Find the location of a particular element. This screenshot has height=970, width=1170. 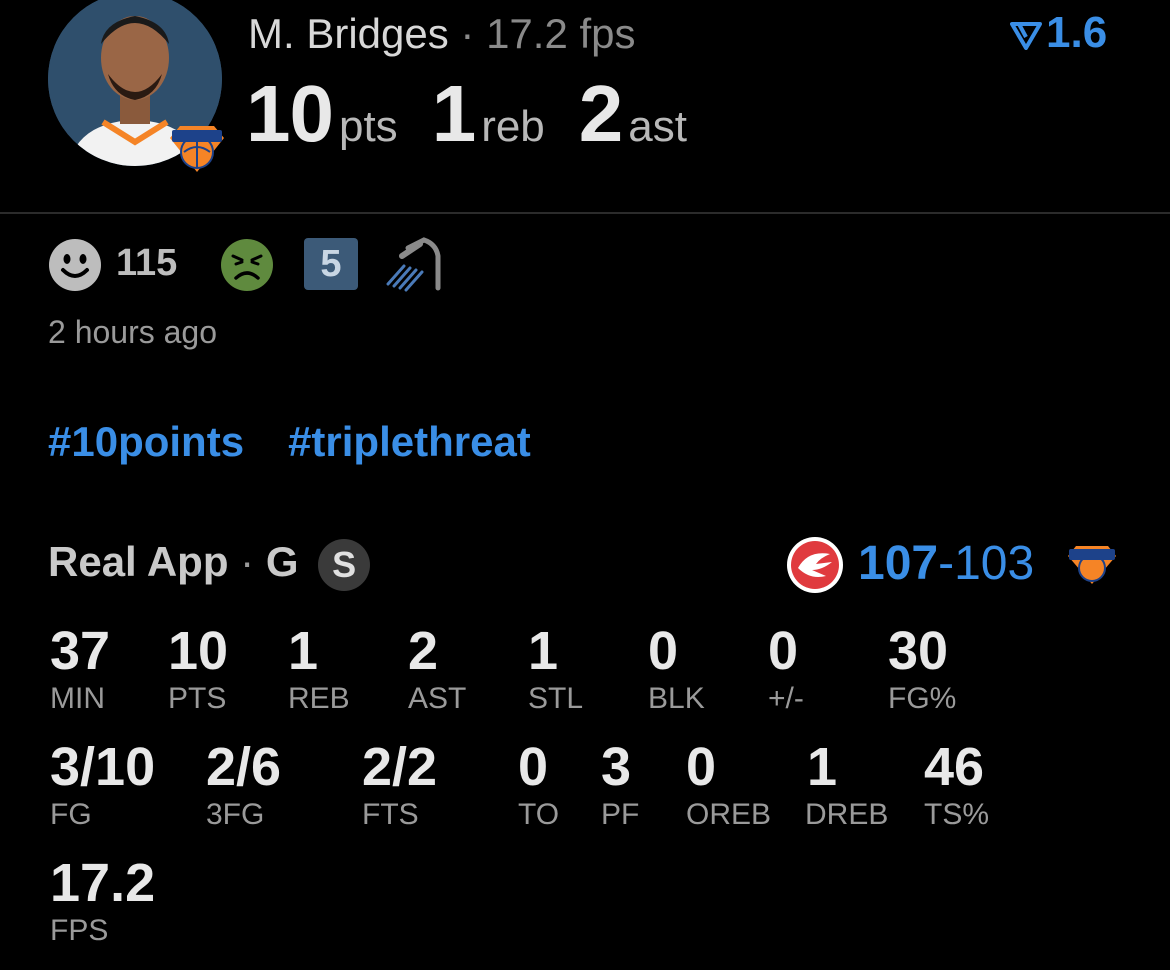

stat-label: 3FG is located at coordinates (235, 814).